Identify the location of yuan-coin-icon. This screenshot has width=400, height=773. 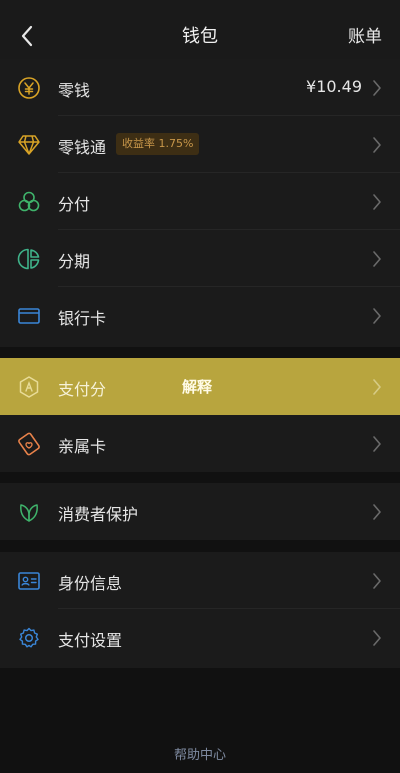
(29, 88).